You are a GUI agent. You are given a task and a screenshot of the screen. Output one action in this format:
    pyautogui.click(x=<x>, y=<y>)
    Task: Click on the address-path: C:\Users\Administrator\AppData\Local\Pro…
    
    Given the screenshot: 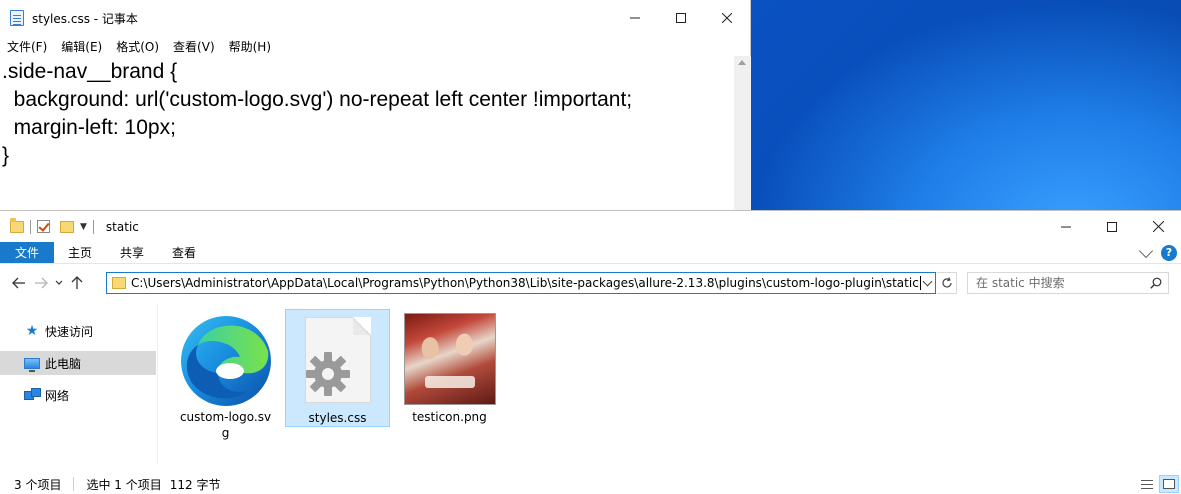 What is the action you would take?
    pyautogui.click(x=525, y=283)
    